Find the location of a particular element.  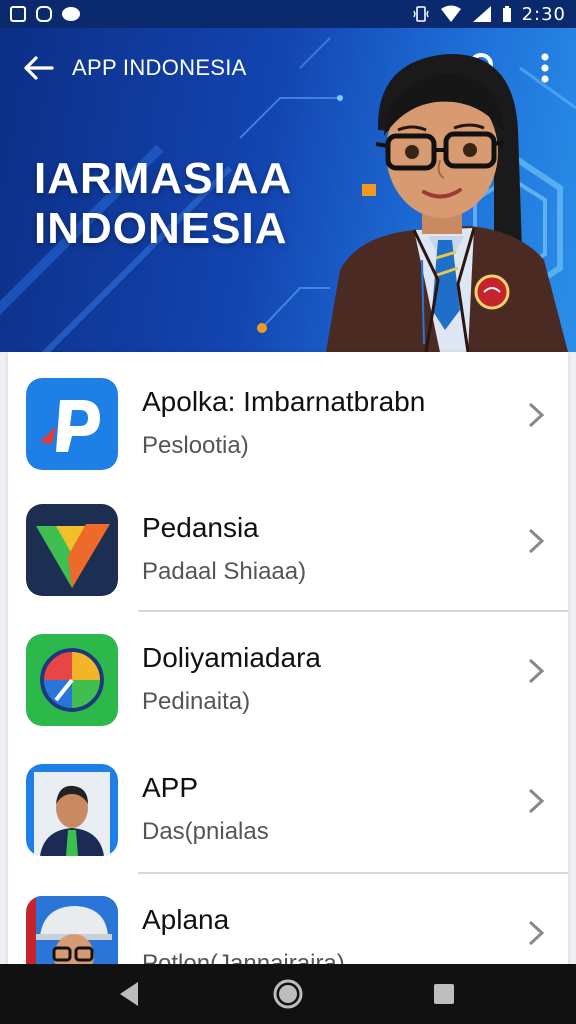

app-title: APP INDONESIA is located at coordinates (159, 67).